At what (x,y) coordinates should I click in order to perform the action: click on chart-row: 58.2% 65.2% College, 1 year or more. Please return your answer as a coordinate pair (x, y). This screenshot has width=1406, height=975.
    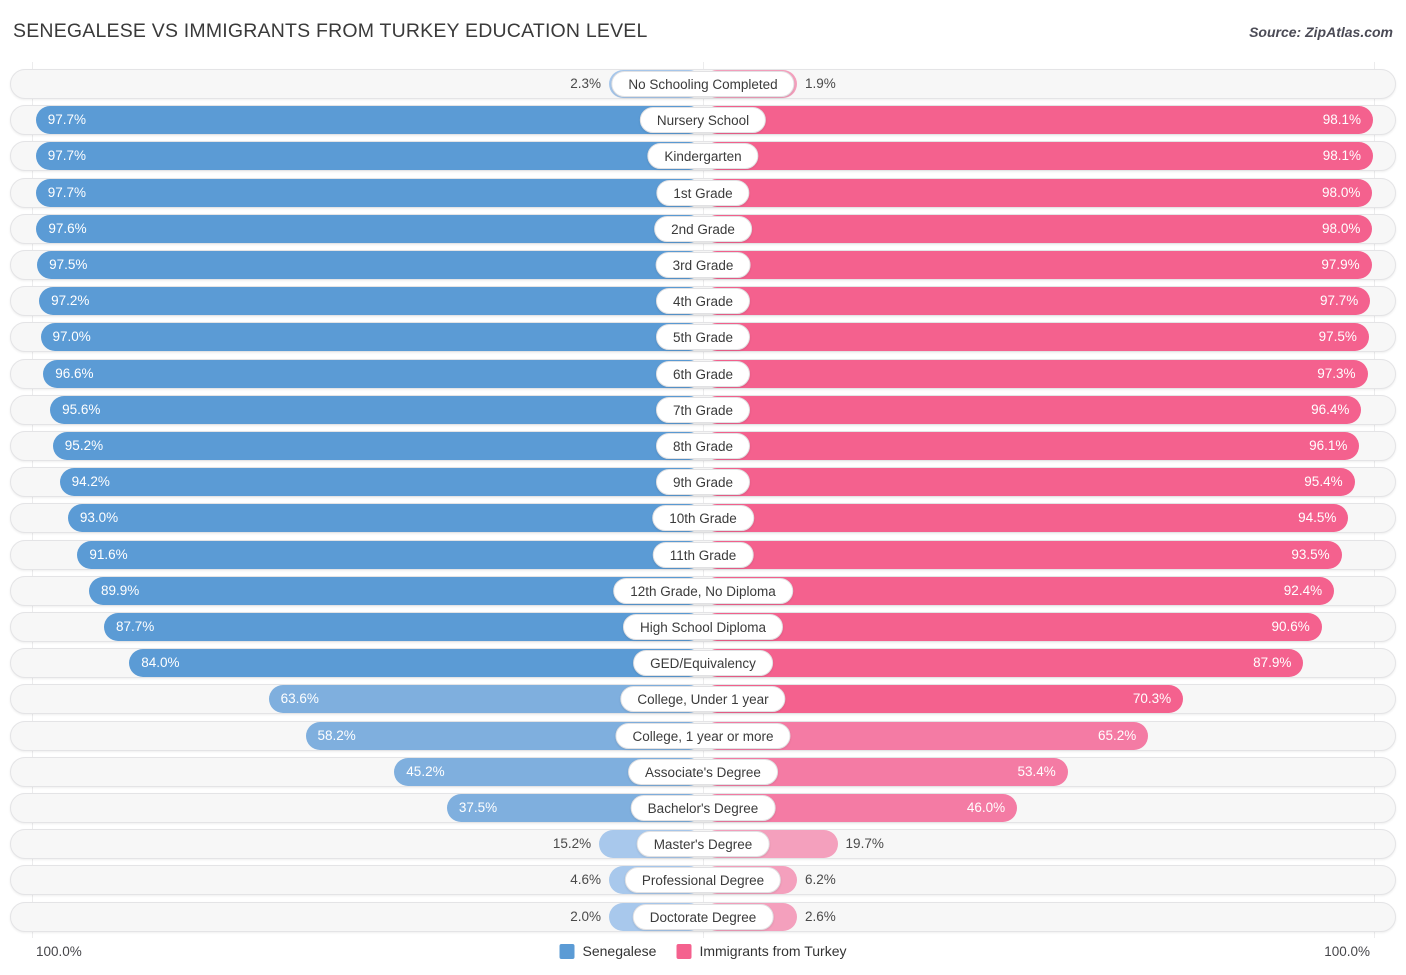
    Looking at the image, I should click on (703, 735).